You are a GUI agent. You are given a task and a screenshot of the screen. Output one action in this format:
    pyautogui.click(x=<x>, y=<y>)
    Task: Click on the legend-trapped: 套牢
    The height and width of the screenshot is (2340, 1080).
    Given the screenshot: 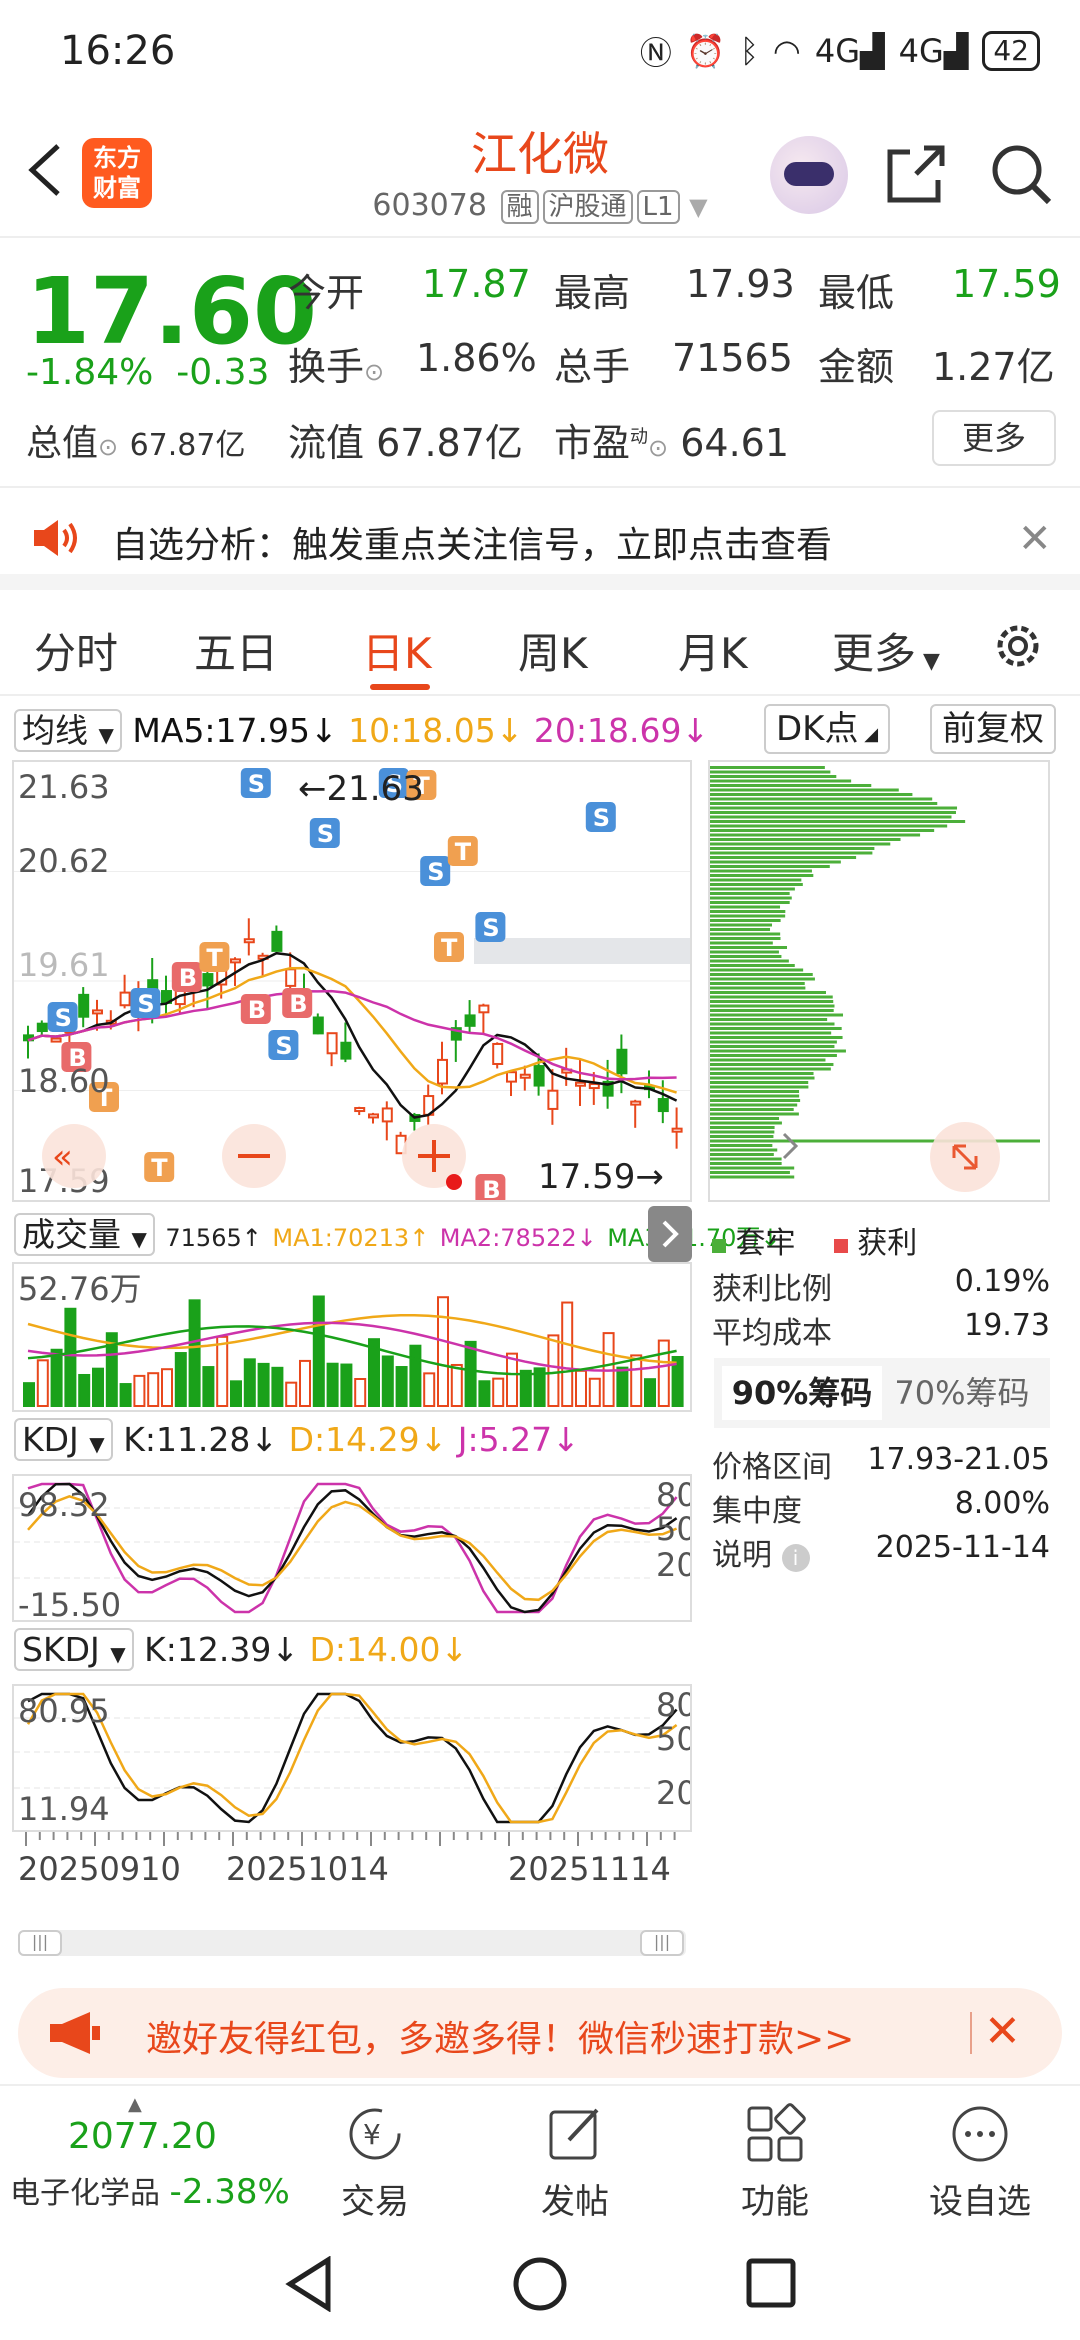 What is the action you would take?
    pyautogui.click(x=765, y=1243)
    